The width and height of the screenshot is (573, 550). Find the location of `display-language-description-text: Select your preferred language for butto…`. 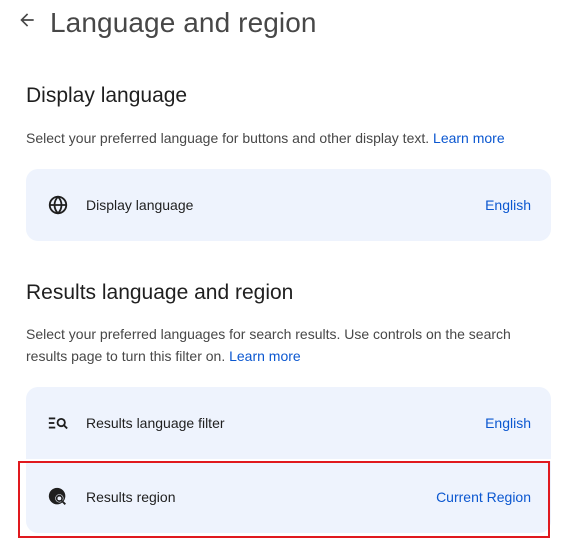

display-language-description-text: Select your preferred language for butto… is located at coordinates (228, 138).